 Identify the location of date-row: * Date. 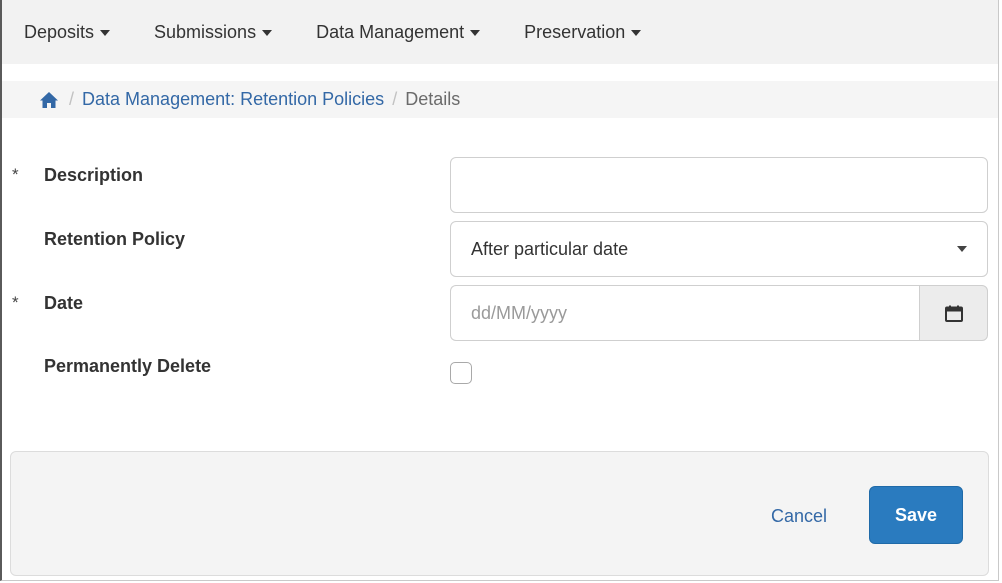
(500, 313).